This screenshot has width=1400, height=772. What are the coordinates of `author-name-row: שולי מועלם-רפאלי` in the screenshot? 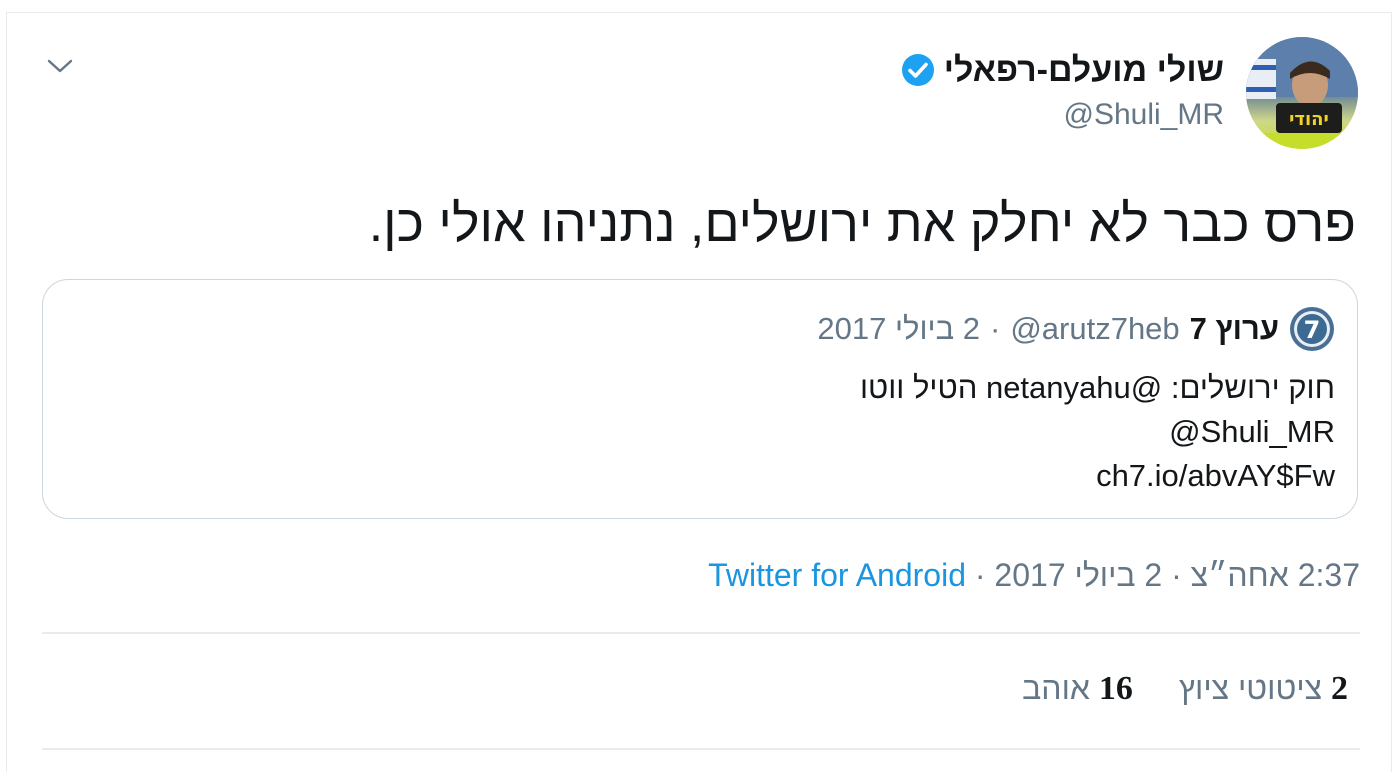 It's located at (1062, 70).